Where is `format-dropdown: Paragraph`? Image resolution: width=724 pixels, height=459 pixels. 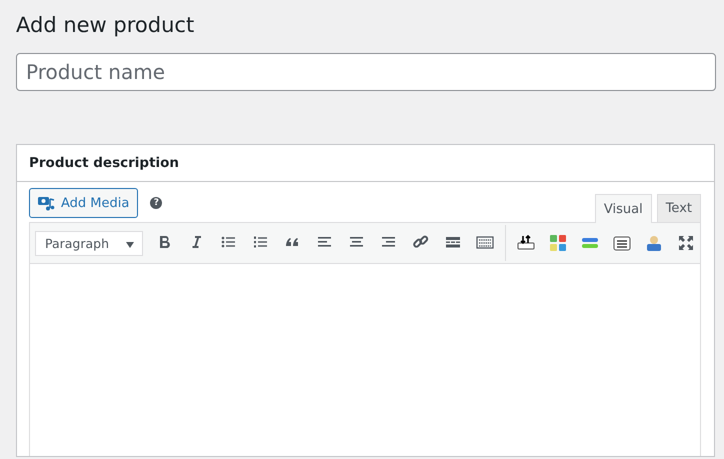
format-dropdown: Paragraph is located at coordinates (89, 243).